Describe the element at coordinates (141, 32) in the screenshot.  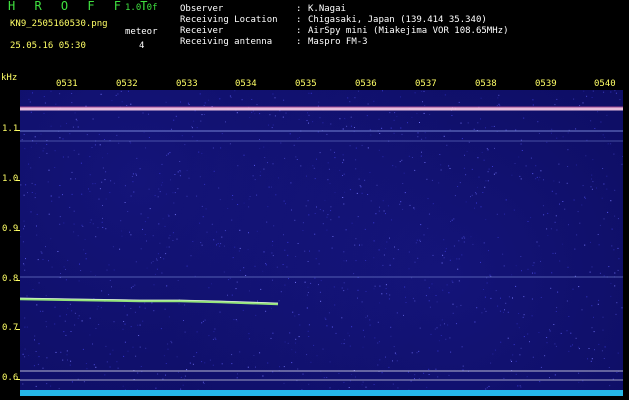
I see `mode-label: meteor` at that location.